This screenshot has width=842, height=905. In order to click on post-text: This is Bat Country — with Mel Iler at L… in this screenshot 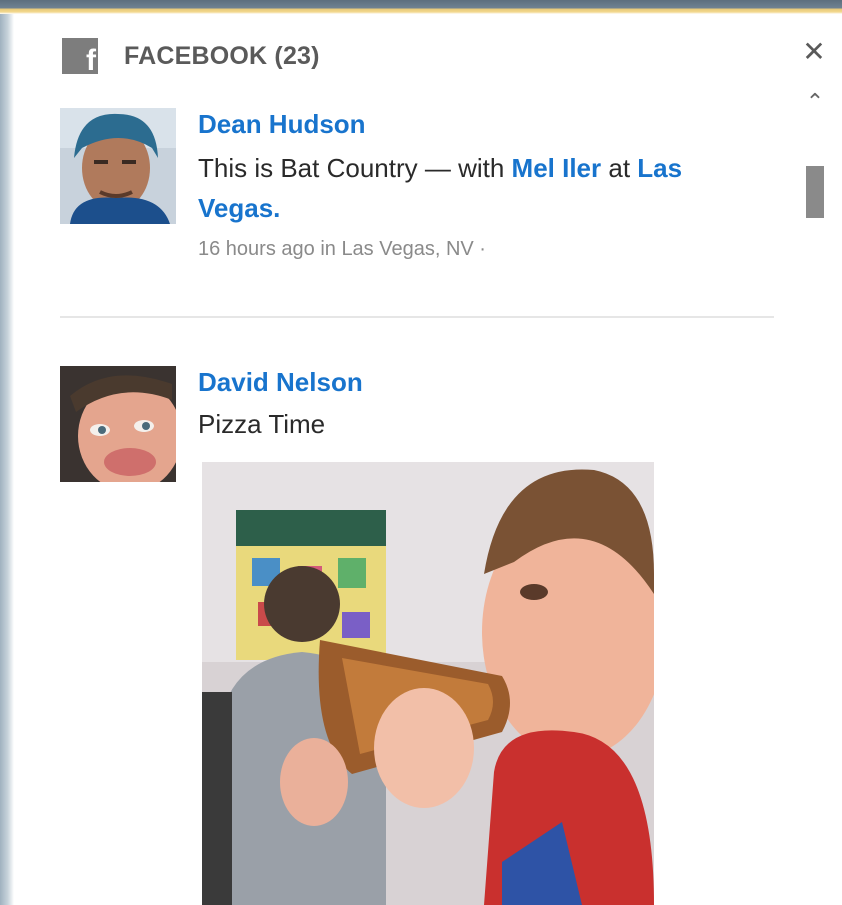, I will do `click(440, 188)`.